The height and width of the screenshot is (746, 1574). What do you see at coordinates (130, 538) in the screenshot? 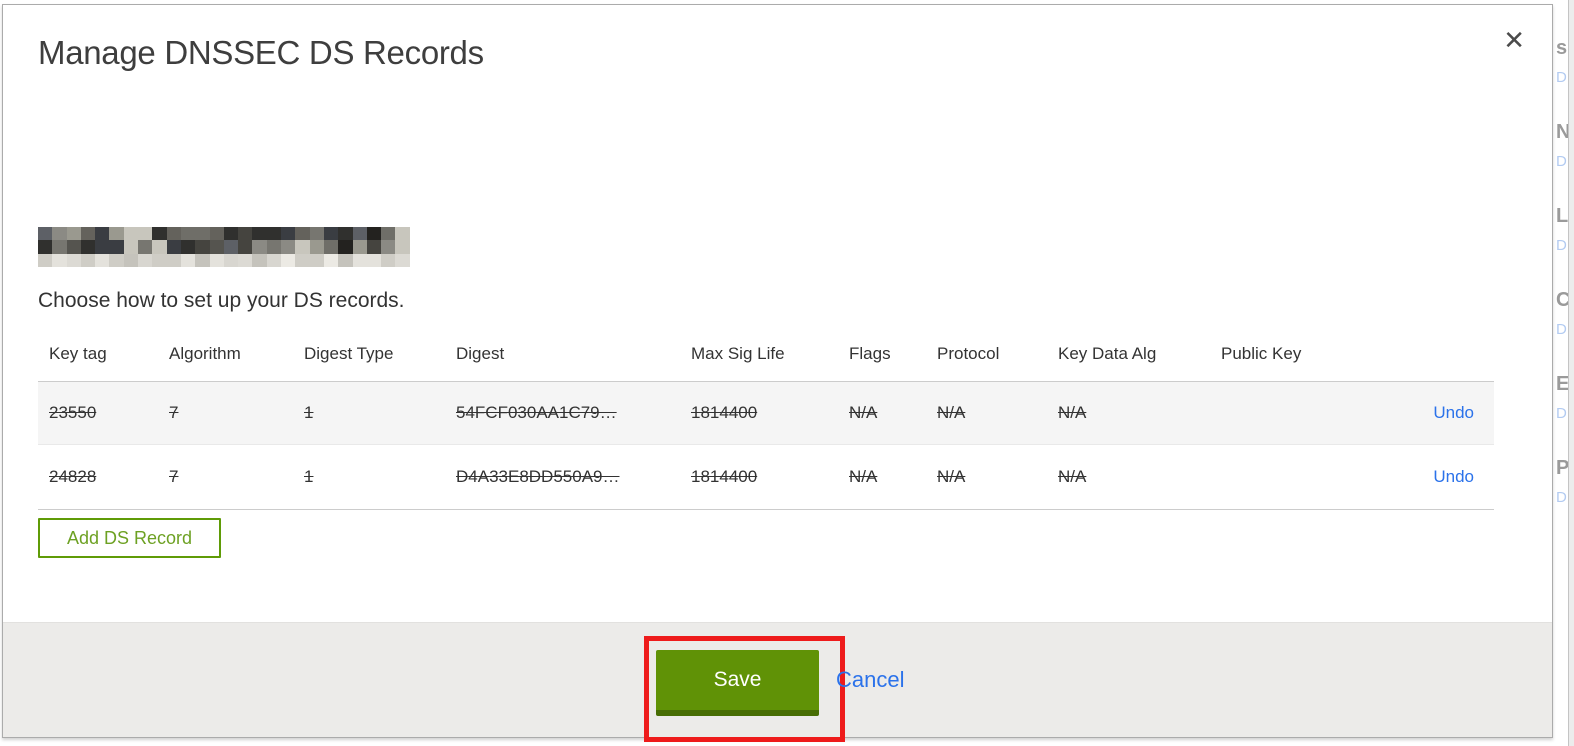
I see `add-ds-record-button: Add DS Record` at bounding box center [130, 538].